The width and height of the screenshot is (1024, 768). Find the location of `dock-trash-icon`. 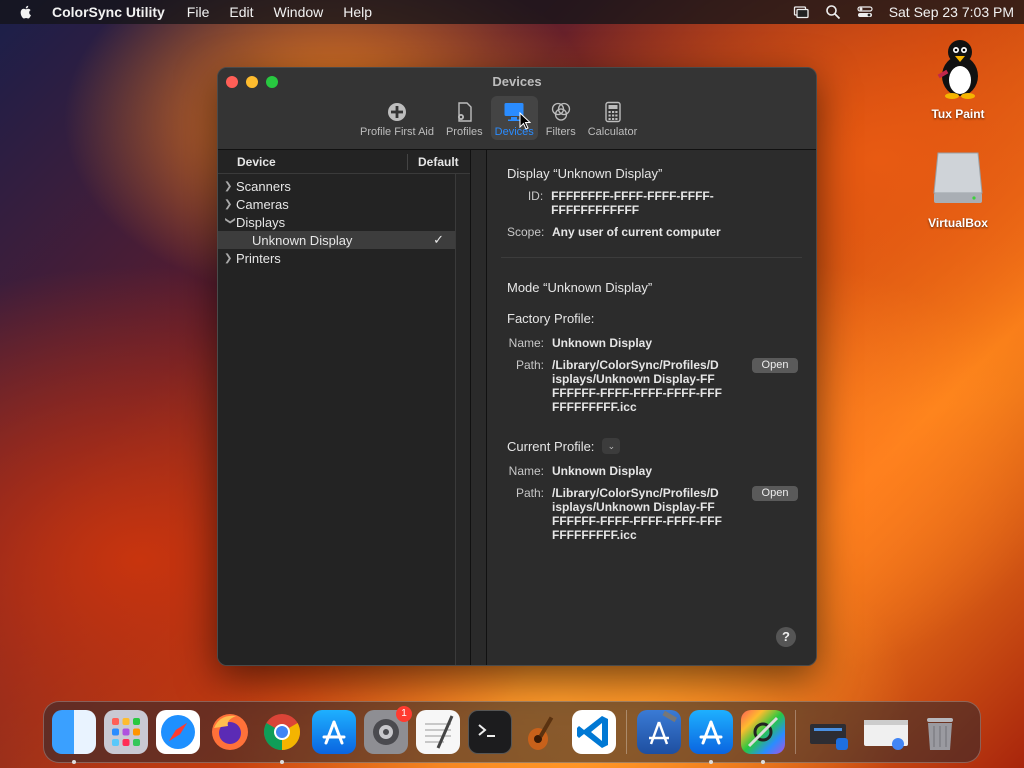

dock-trash-icon is located at coordinates (940, 732).